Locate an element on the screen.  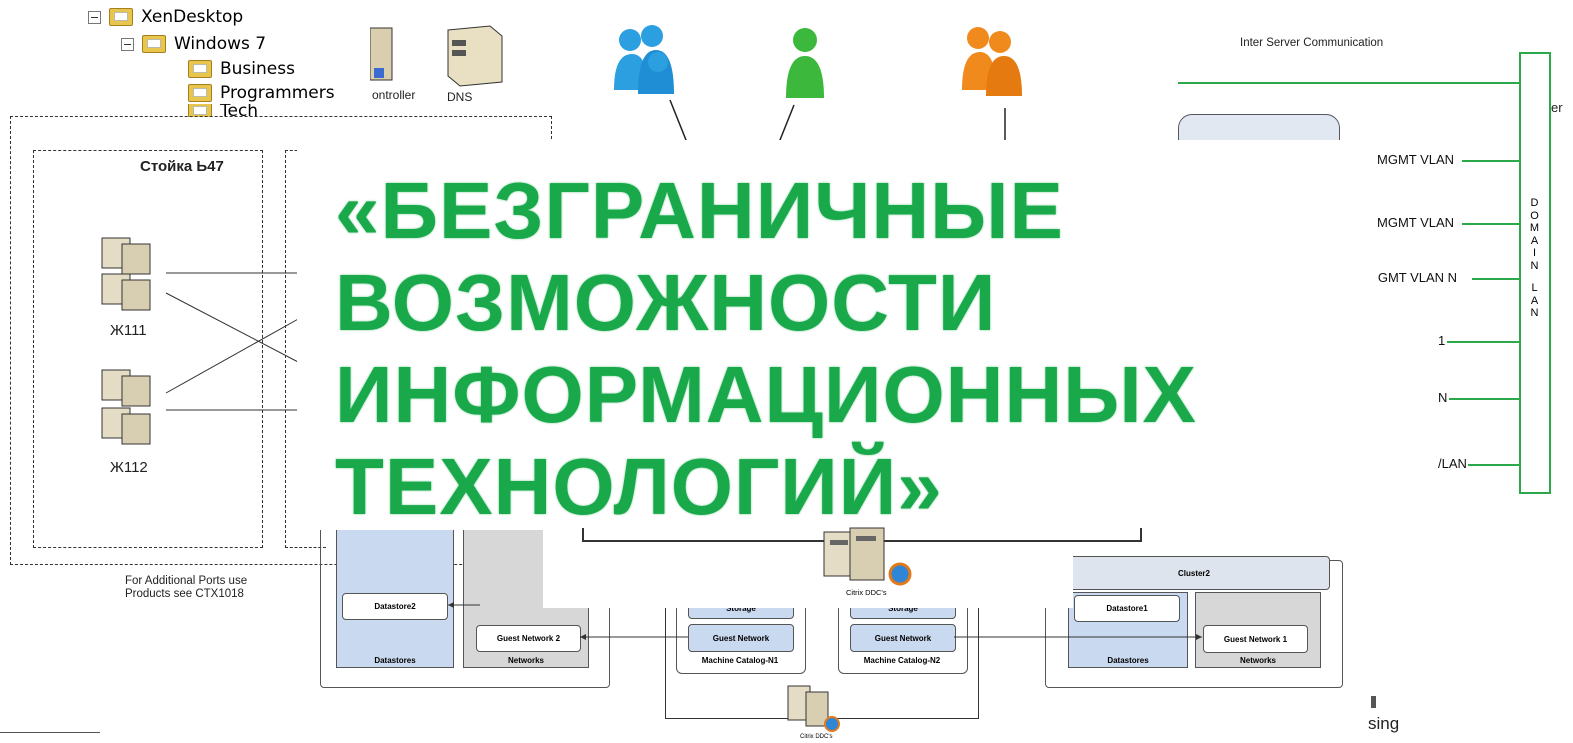
tree-item-programmers: Programmers is located at coordinates (261, 93).